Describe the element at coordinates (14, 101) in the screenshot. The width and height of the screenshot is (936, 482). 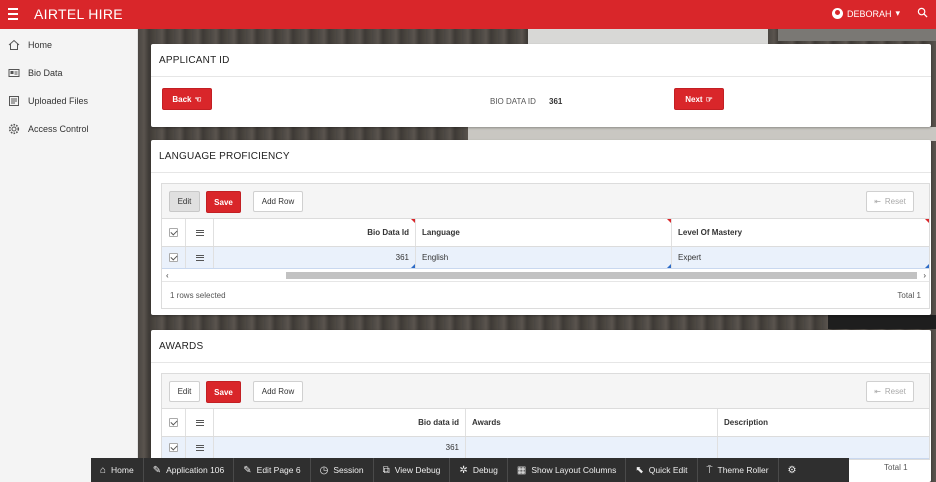
I see `file-icon` at that location.